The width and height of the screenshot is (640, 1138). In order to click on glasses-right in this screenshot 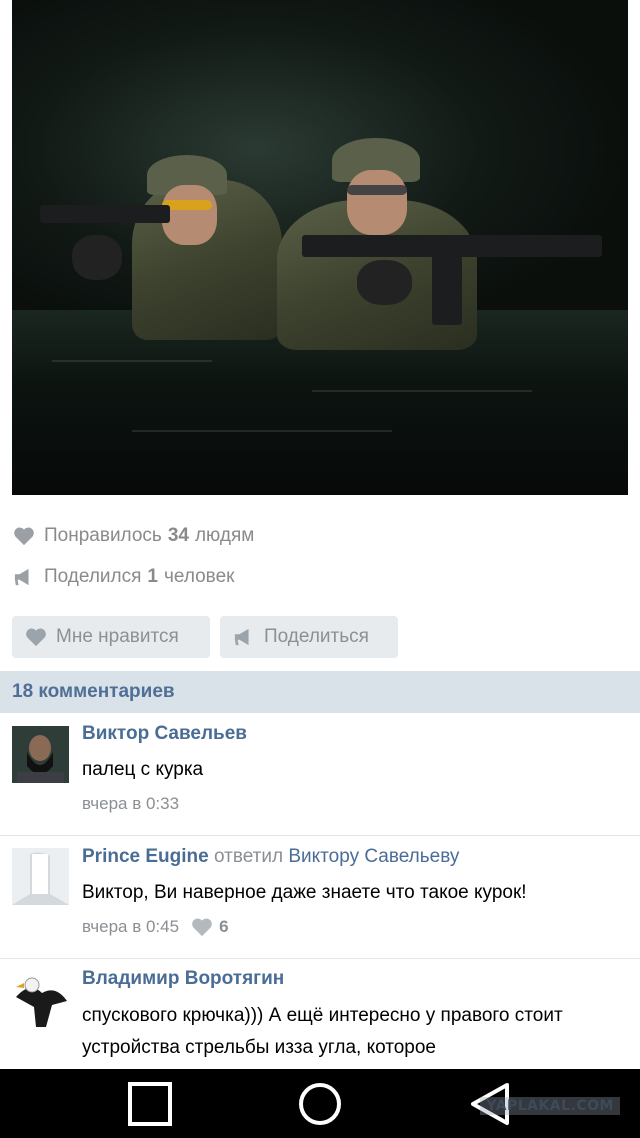, I will do `click(377, 190)`.